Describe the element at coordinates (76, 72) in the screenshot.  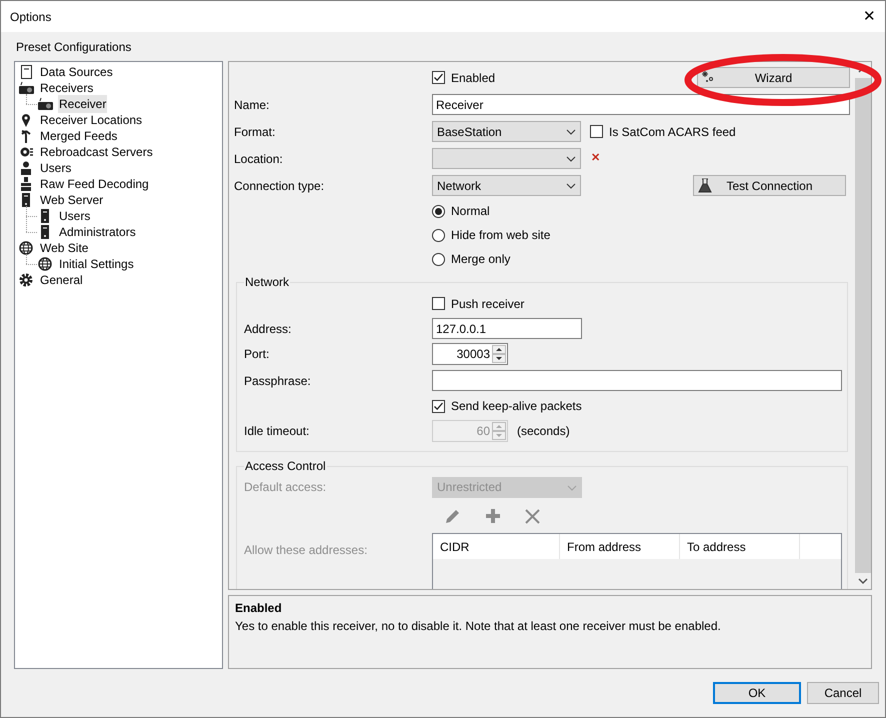
I see `tree-item: Data Sources` at that location.